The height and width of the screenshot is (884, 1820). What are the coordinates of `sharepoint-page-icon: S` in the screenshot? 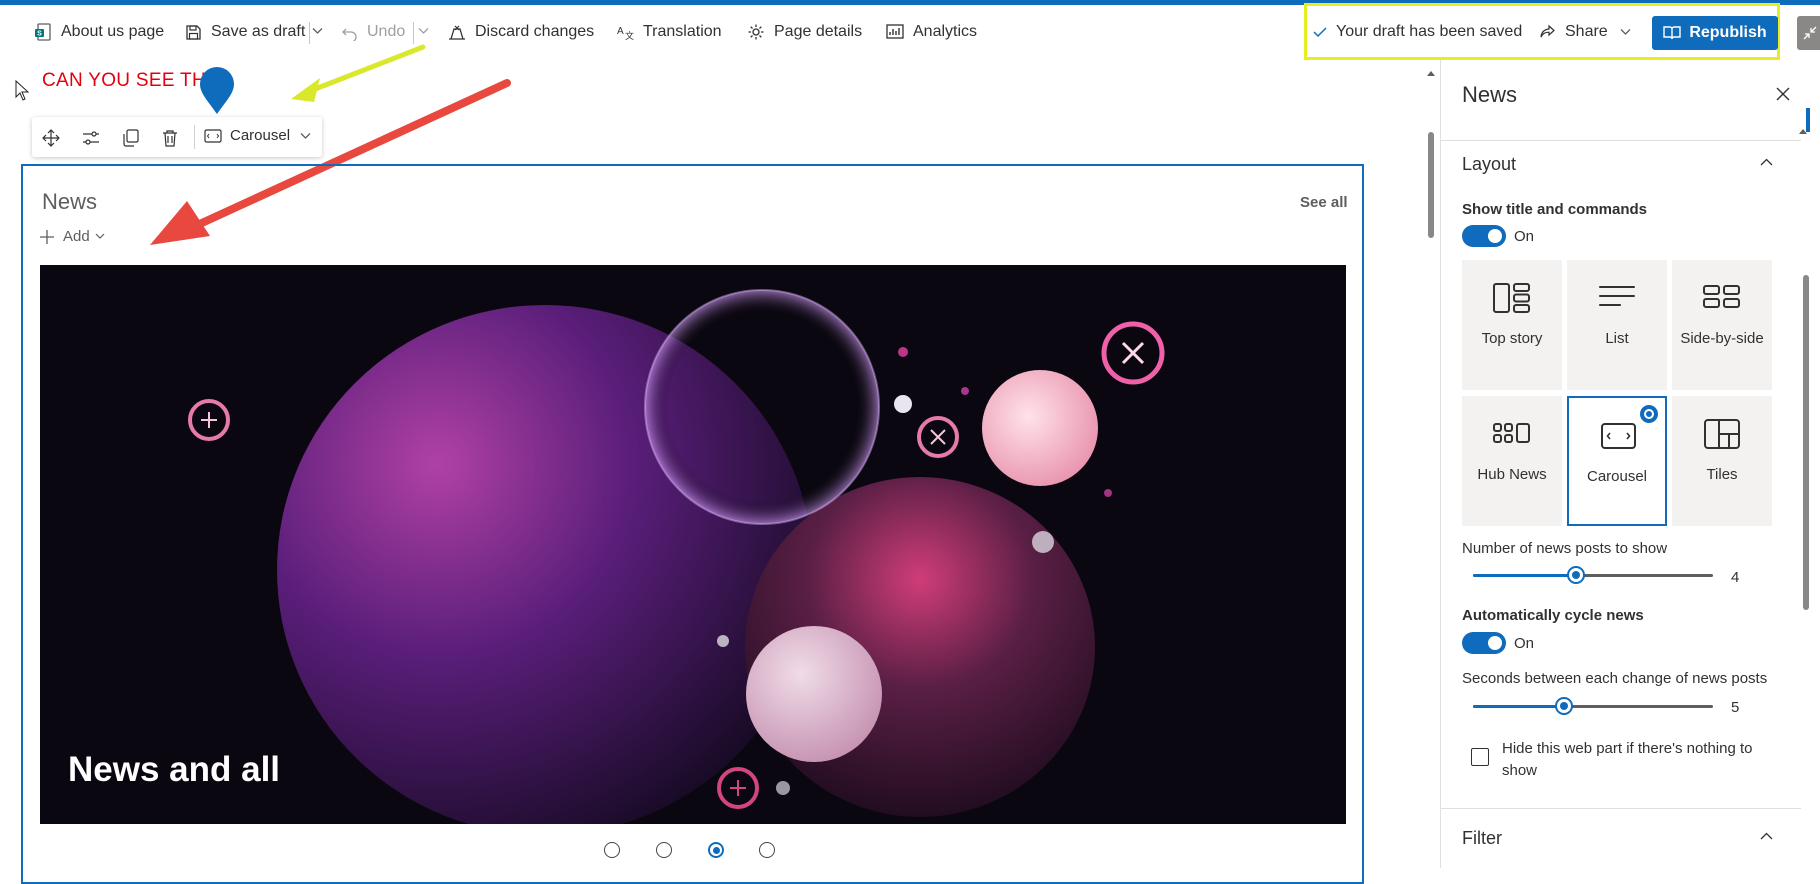 It's located at (43, 32).